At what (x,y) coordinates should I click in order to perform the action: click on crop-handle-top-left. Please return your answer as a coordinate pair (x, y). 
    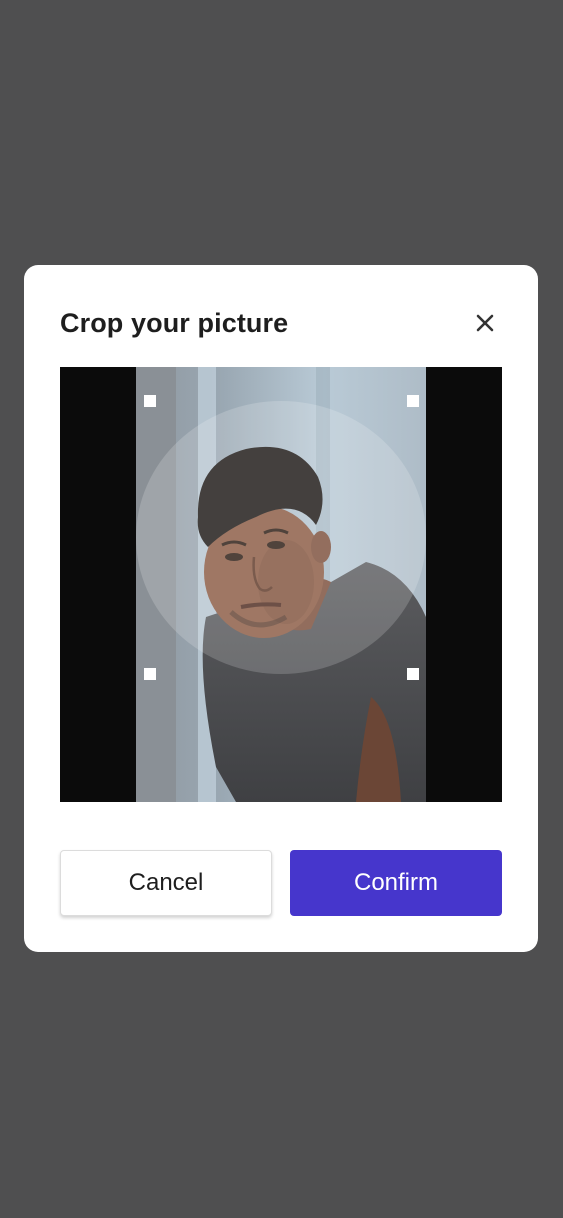
    Looking at the image, I should click on (150, 401).